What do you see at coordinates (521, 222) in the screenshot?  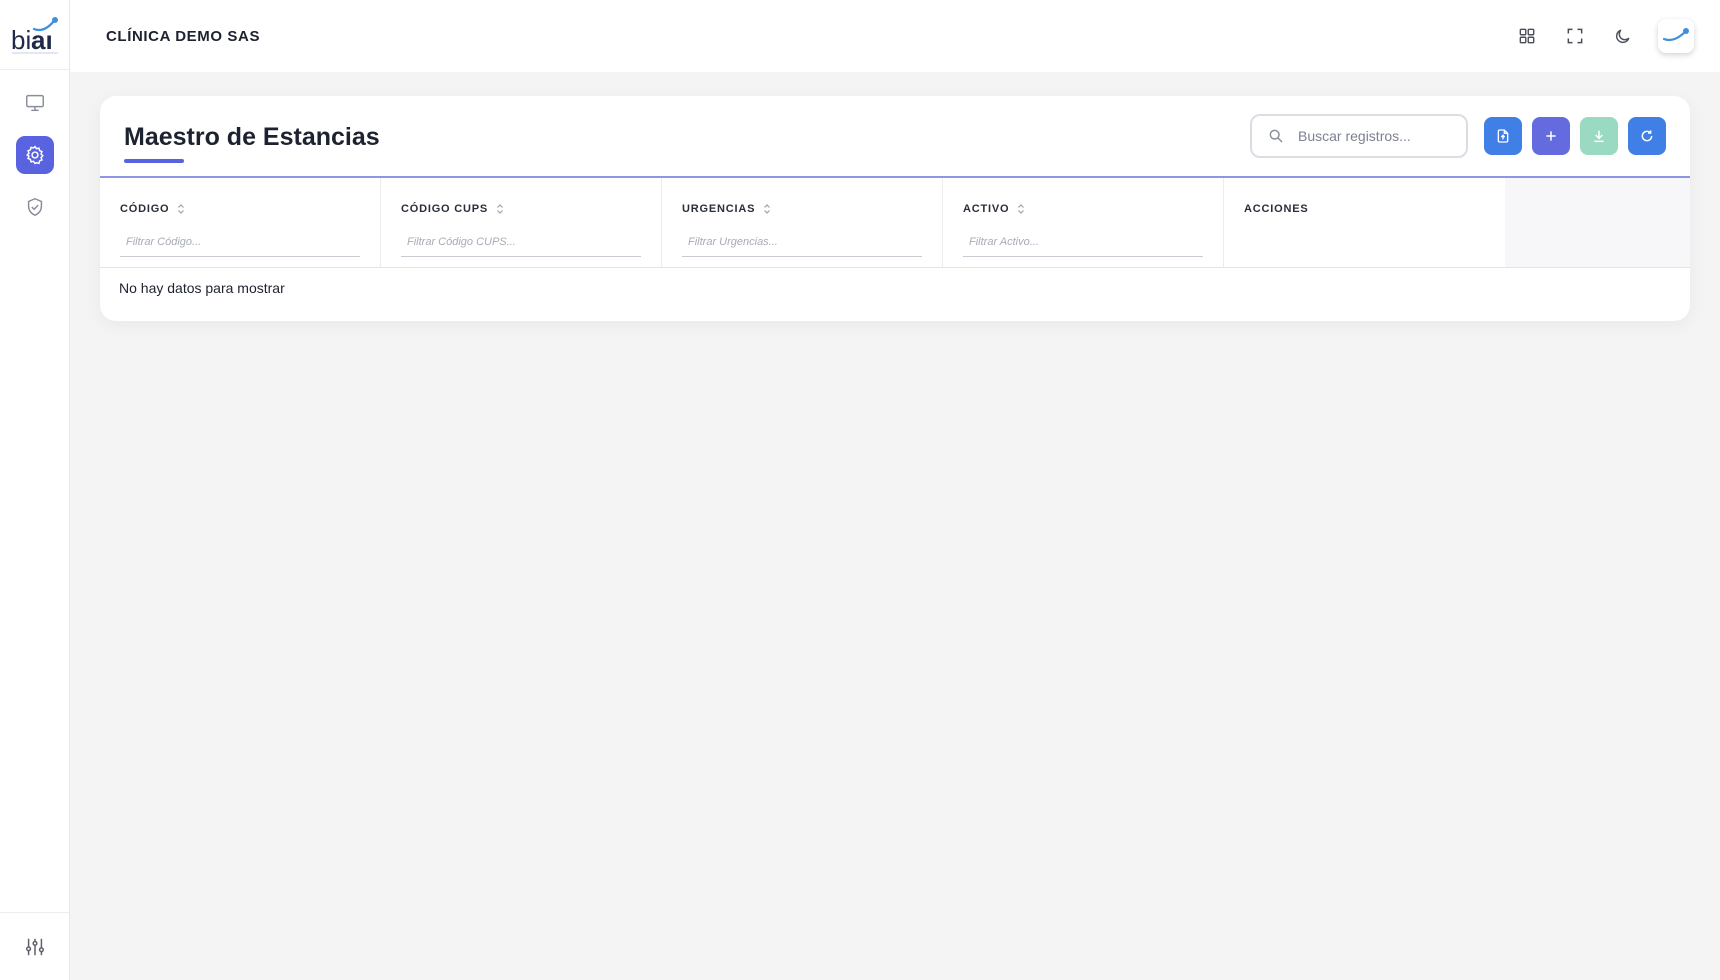 I see `column-codigo-cups: CÓDIGO CUPS` at bounding box center [521, 222].